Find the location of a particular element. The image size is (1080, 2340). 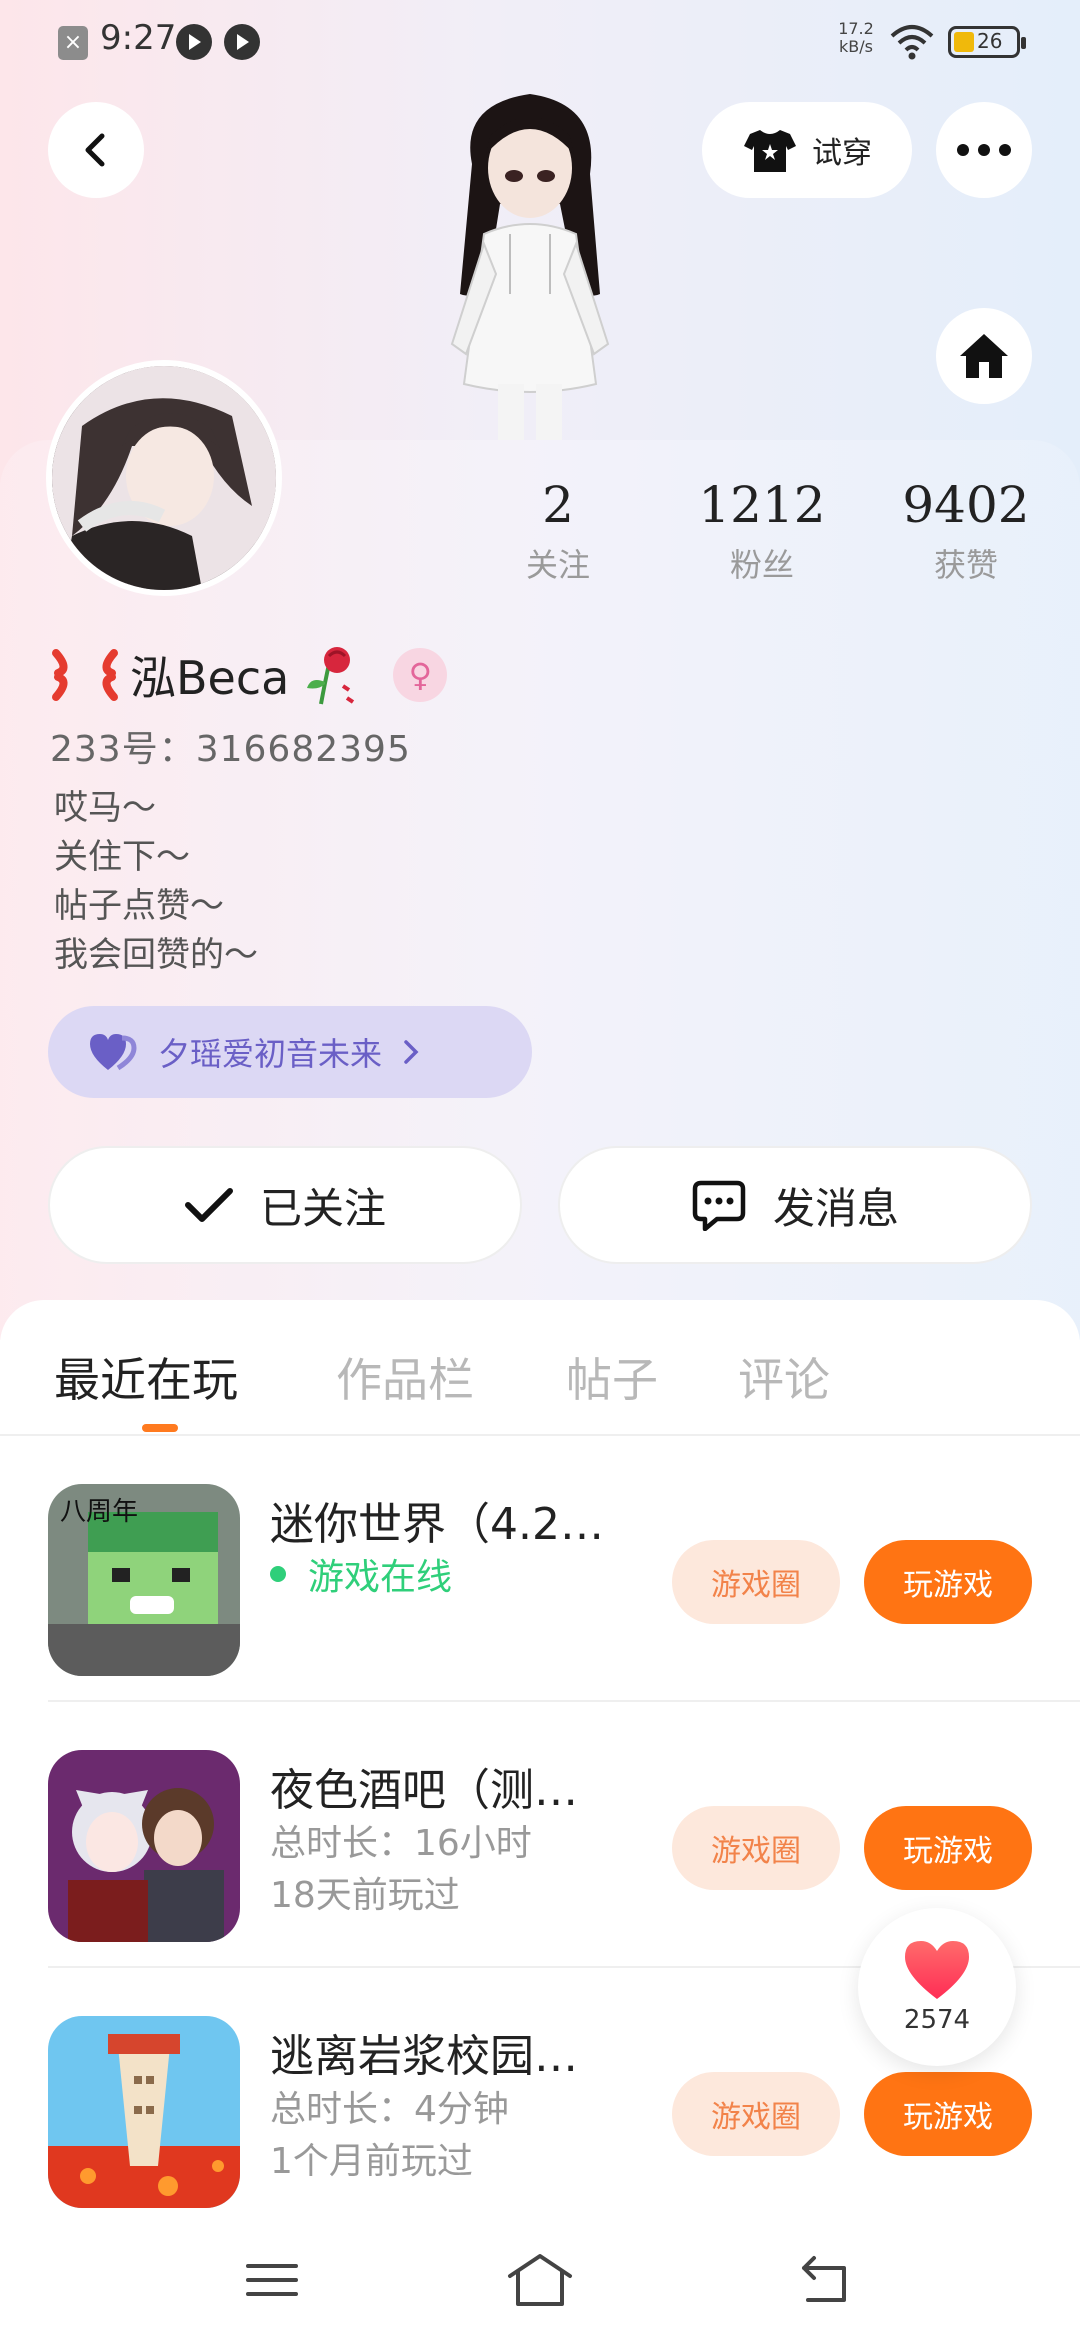

game-icon-night-bar is located at coordinates (144, 1846).